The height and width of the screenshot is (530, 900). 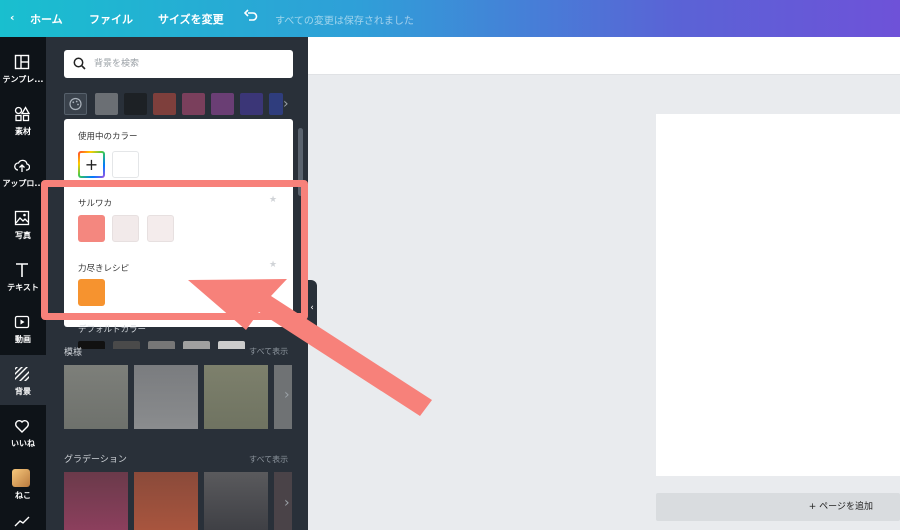 I want to click on annotation-arrow-icon, so click(x=310, y=347).